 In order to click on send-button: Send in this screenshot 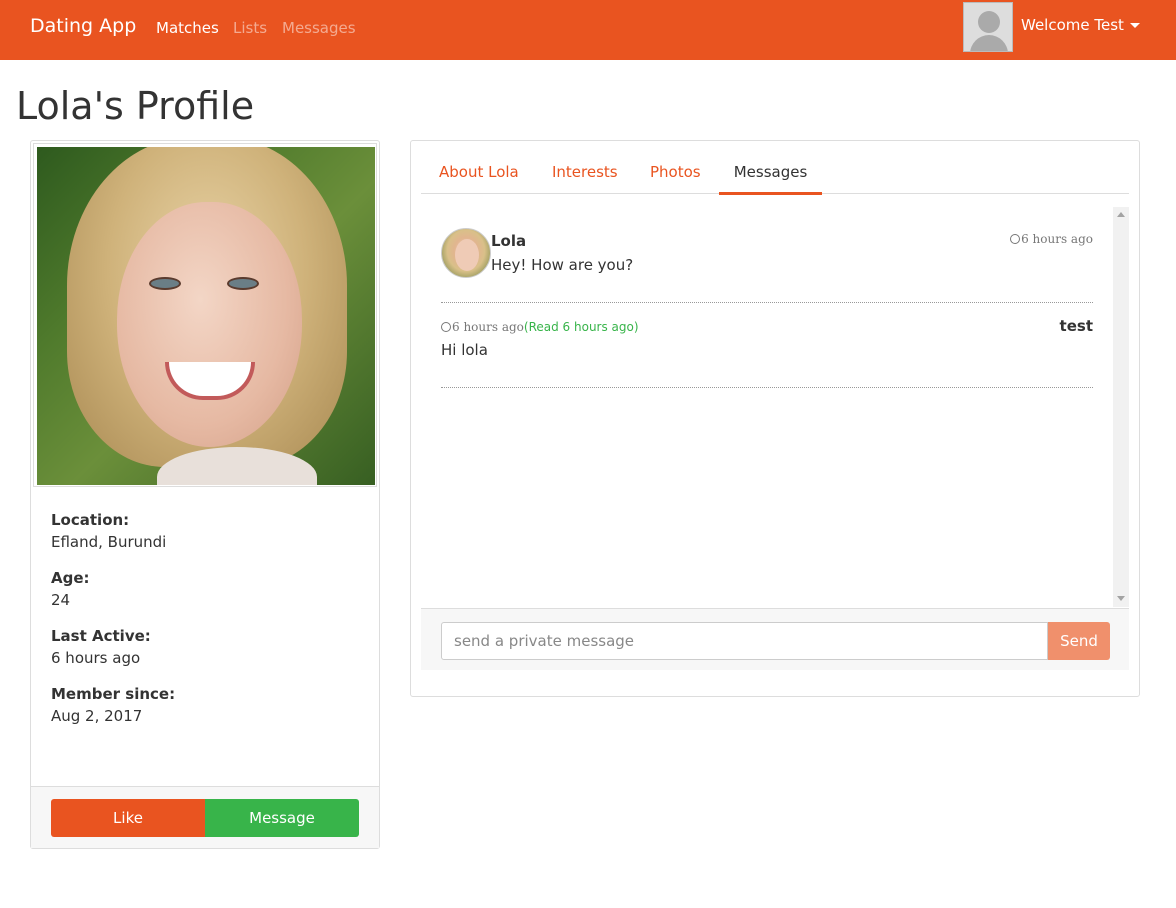, I will do `click(1079, 641)`.